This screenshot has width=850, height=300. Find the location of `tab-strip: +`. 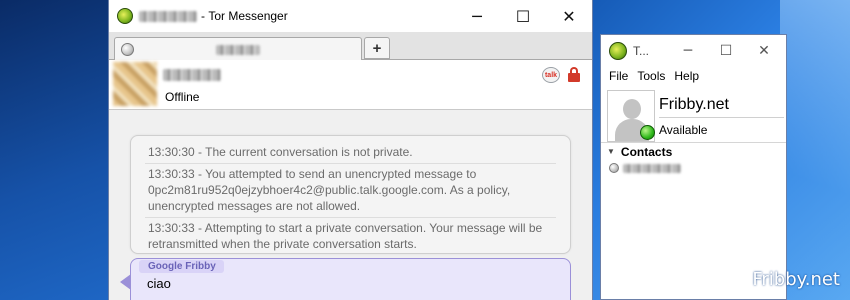

tab-strip: + is located at coordinates (350, 46).